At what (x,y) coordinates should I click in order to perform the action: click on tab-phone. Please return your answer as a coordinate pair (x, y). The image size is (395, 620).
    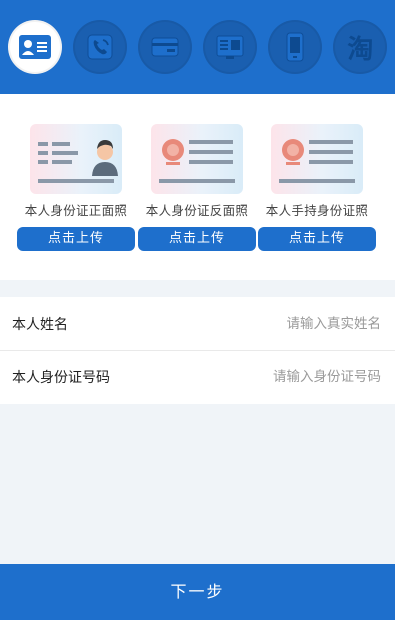
    Looking at the image, I should click on (99, 47).